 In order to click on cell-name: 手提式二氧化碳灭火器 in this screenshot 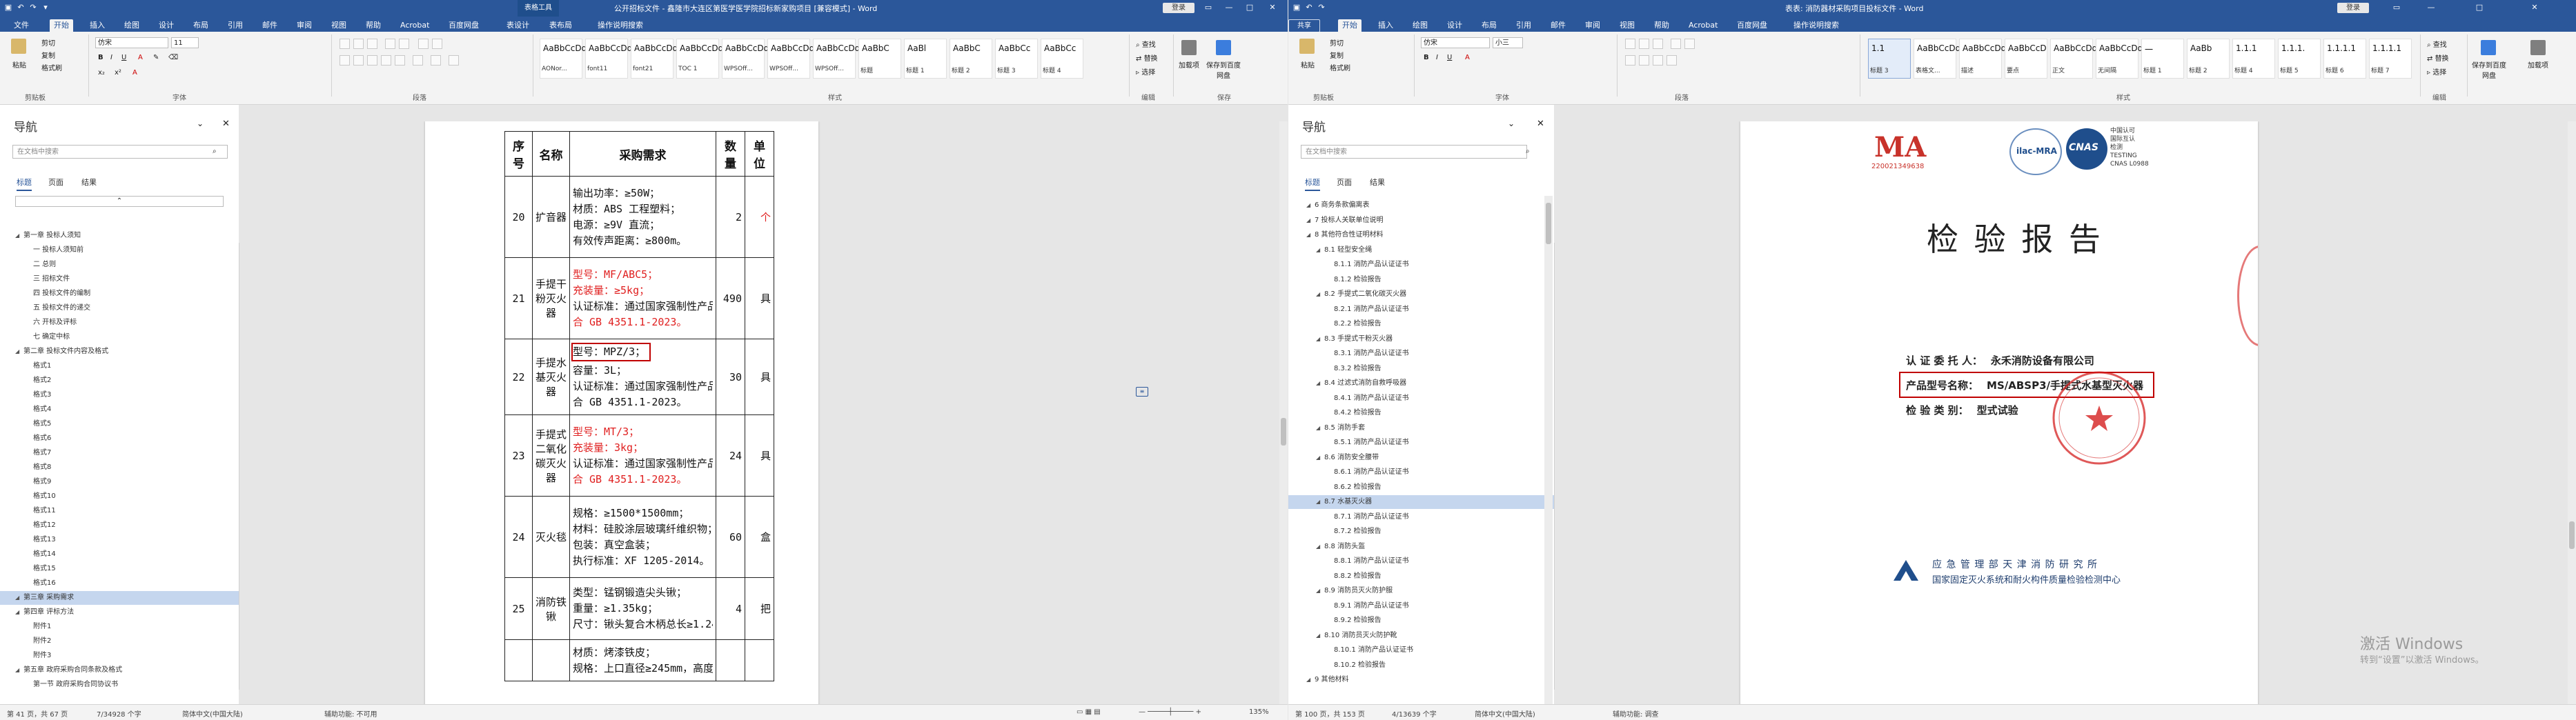, I will do `click(551, 456)`.